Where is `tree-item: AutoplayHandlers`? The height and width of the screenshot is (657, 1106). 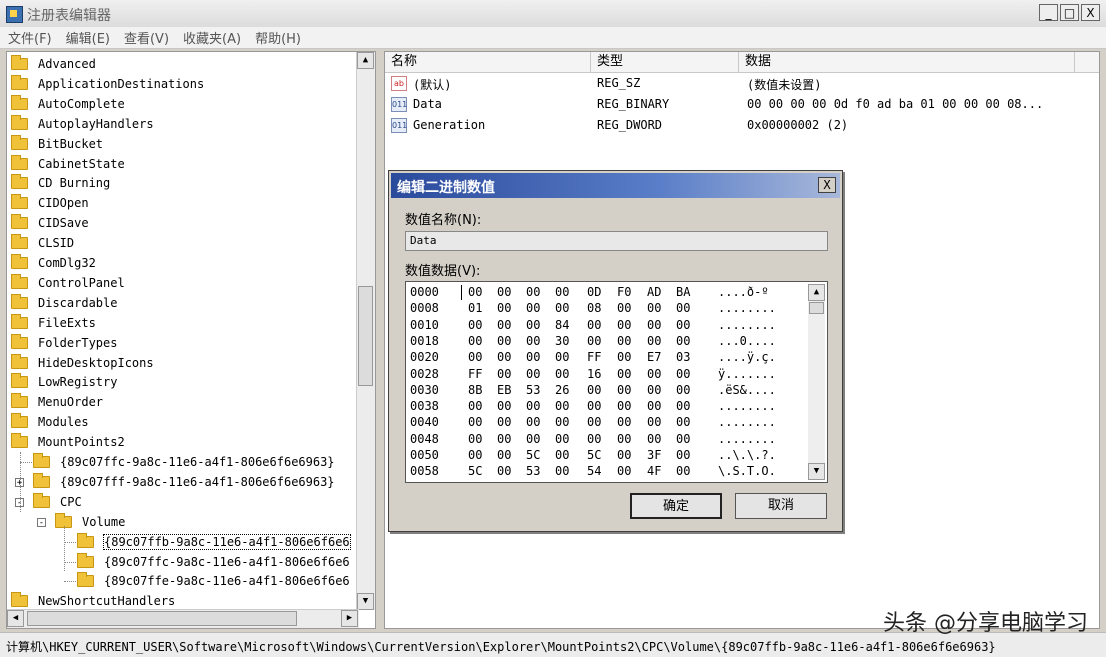
tree-item: AutoplayHandlers is located at coordinates (82, 124).